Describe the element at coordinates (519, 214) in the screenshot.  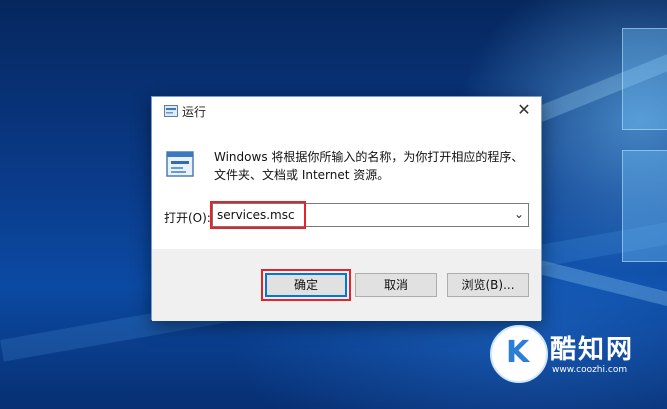
I see `chevron-down-icon: ⌄` at that location.